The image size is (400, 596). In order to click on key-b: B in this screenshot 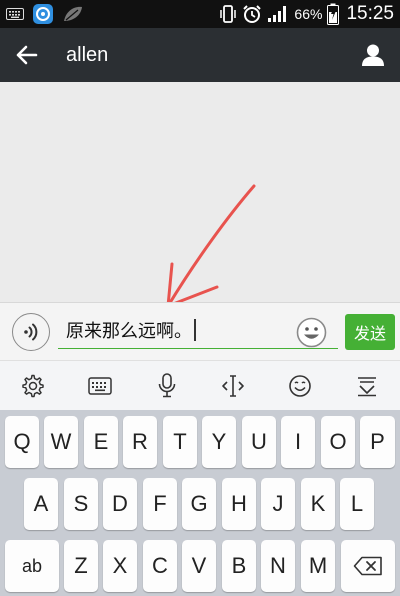, I will do `click(239, 566)`.